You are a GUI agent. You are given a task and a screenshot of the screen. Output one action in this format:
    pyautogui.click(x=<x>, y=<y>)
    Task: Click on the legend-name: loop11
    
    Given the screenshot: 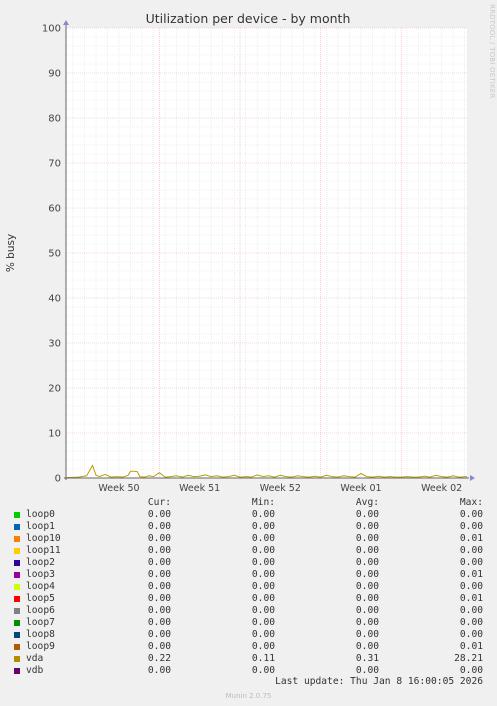 What is the action you would take?
    pyautogui.click(x=43, y=550)
    